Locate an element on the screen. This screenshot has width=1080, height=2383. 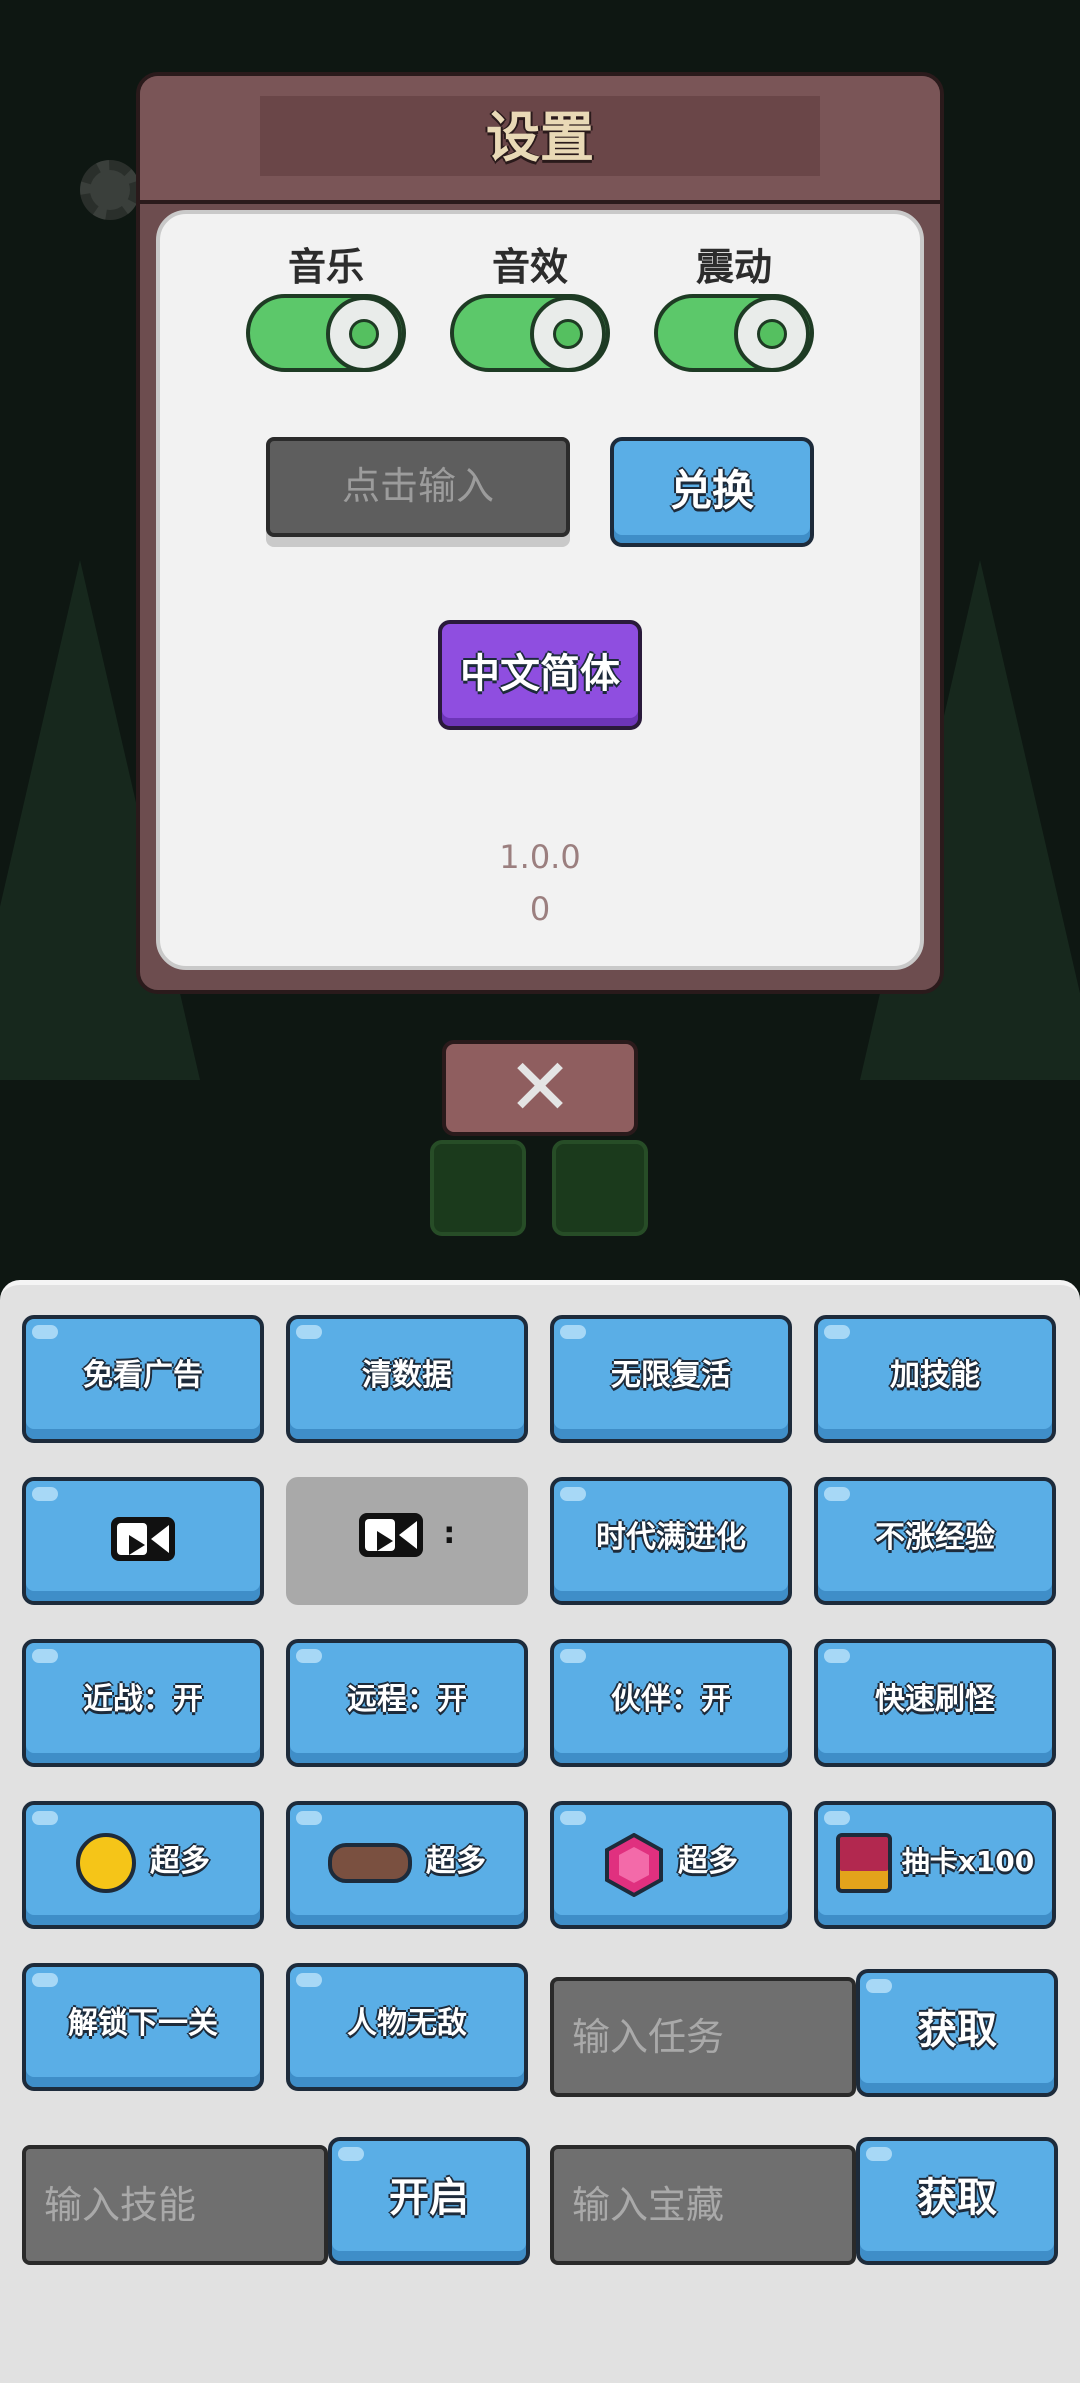
add-skill-button: 加技能 is located at coordinates (935, 1379).